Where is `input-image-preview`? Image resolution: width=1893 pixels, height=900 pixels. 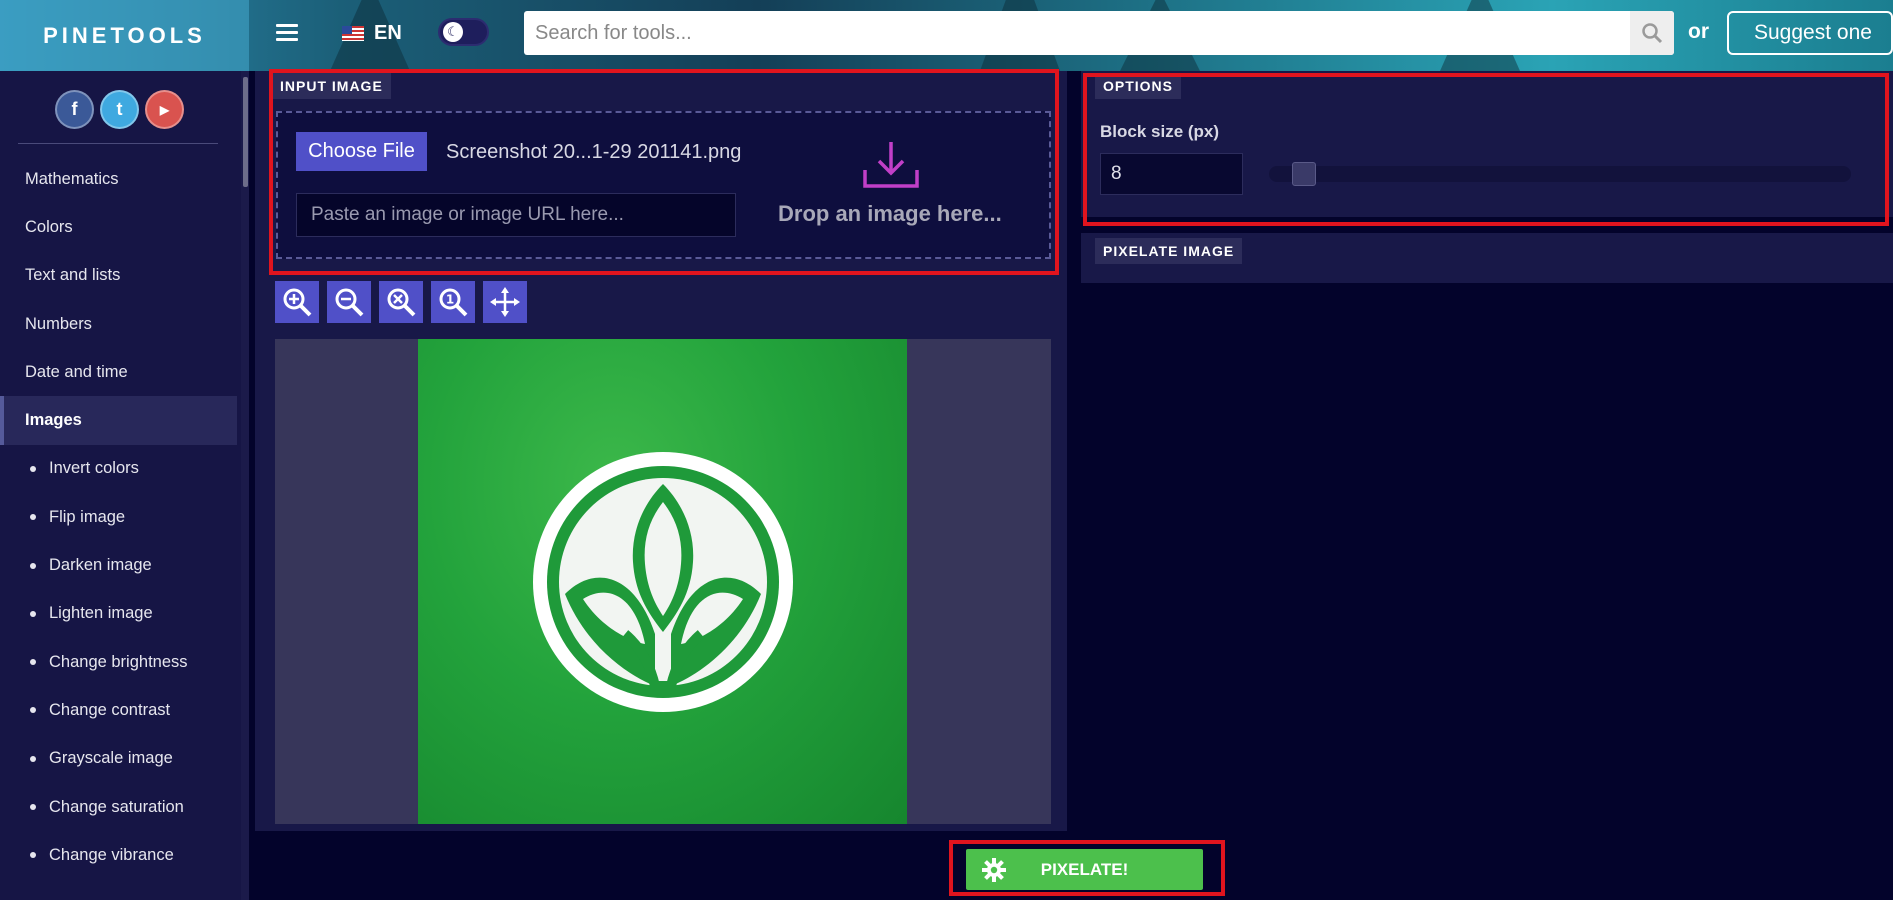 input-image-preview is located at coordinates (662, 581).